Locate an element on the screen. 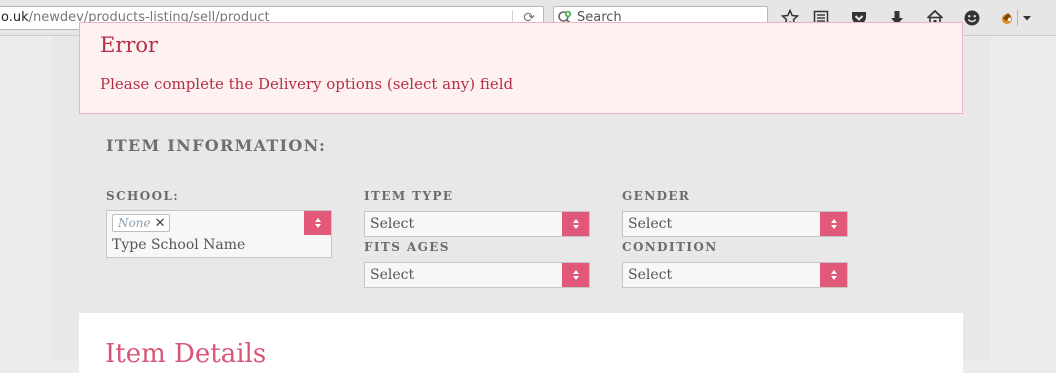 This screenshot has width=1056, height=373. url-host: o.uk is located at coordinates (15, 17).